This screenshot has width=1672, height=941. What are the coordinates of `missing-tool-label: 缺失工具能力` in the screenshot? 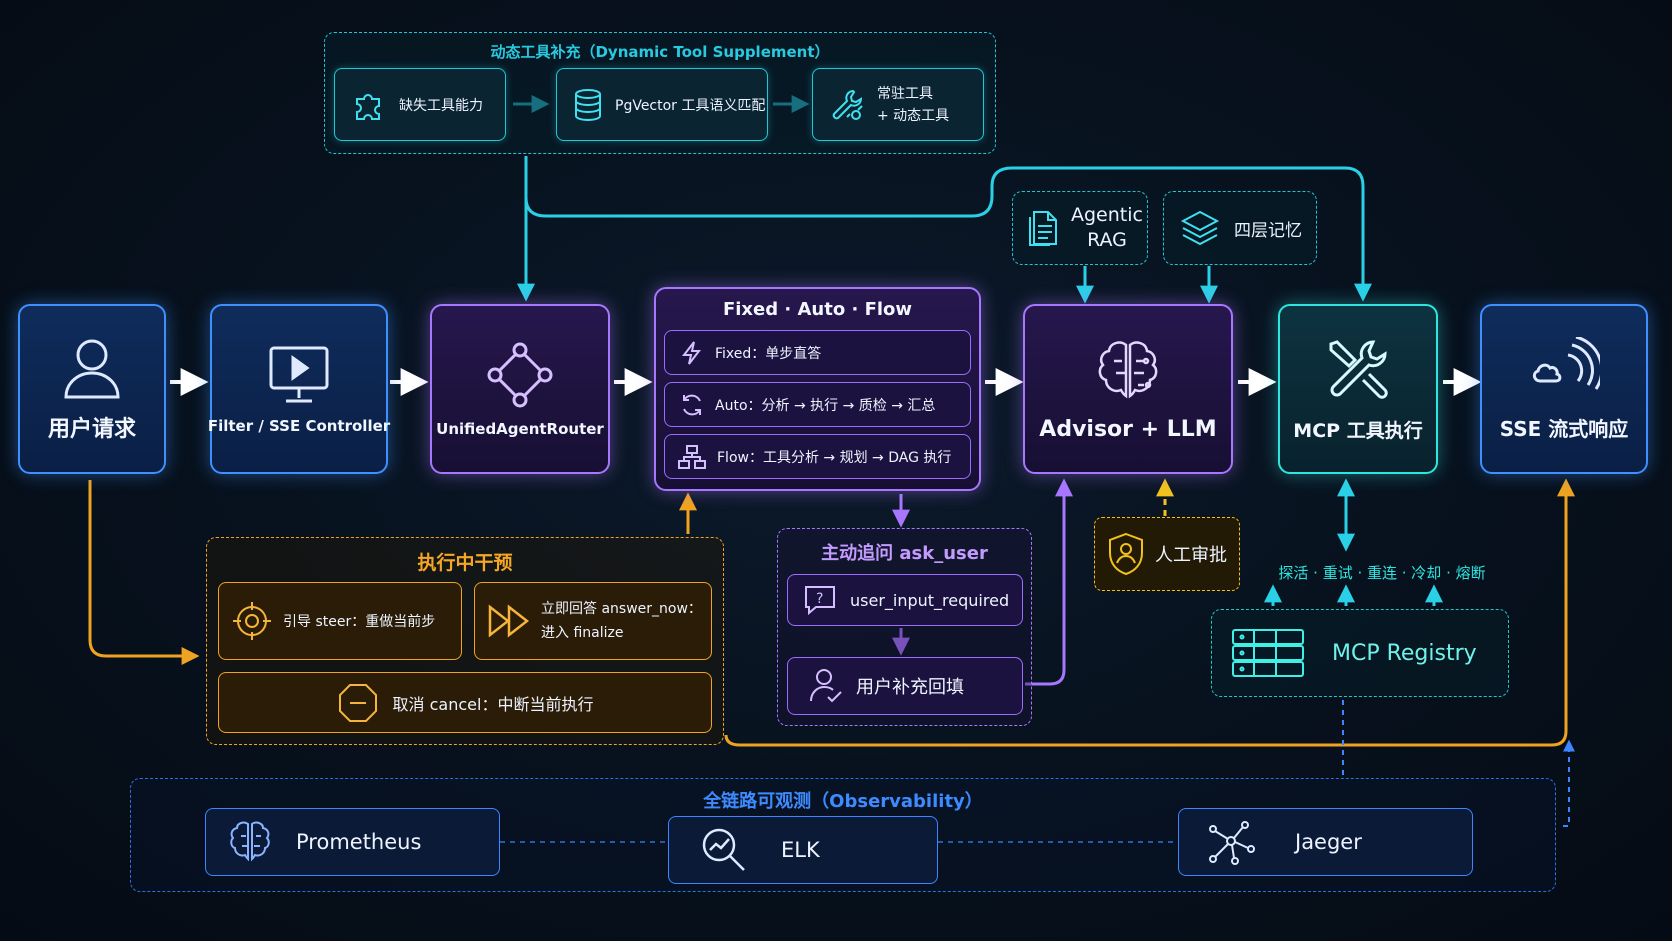 It's located at (441, 105).